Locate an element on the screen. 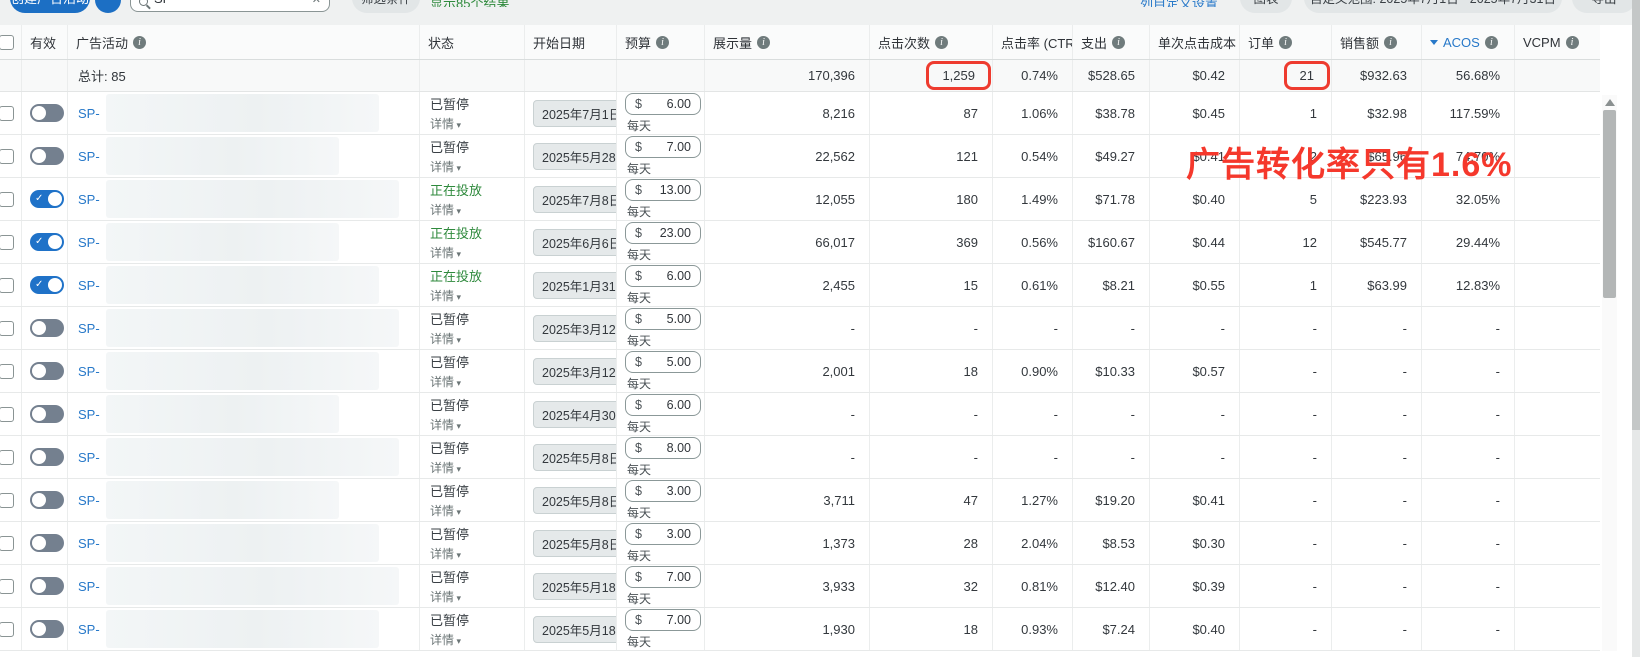  scroll-up-icon is located at coordinates (1609, 102).